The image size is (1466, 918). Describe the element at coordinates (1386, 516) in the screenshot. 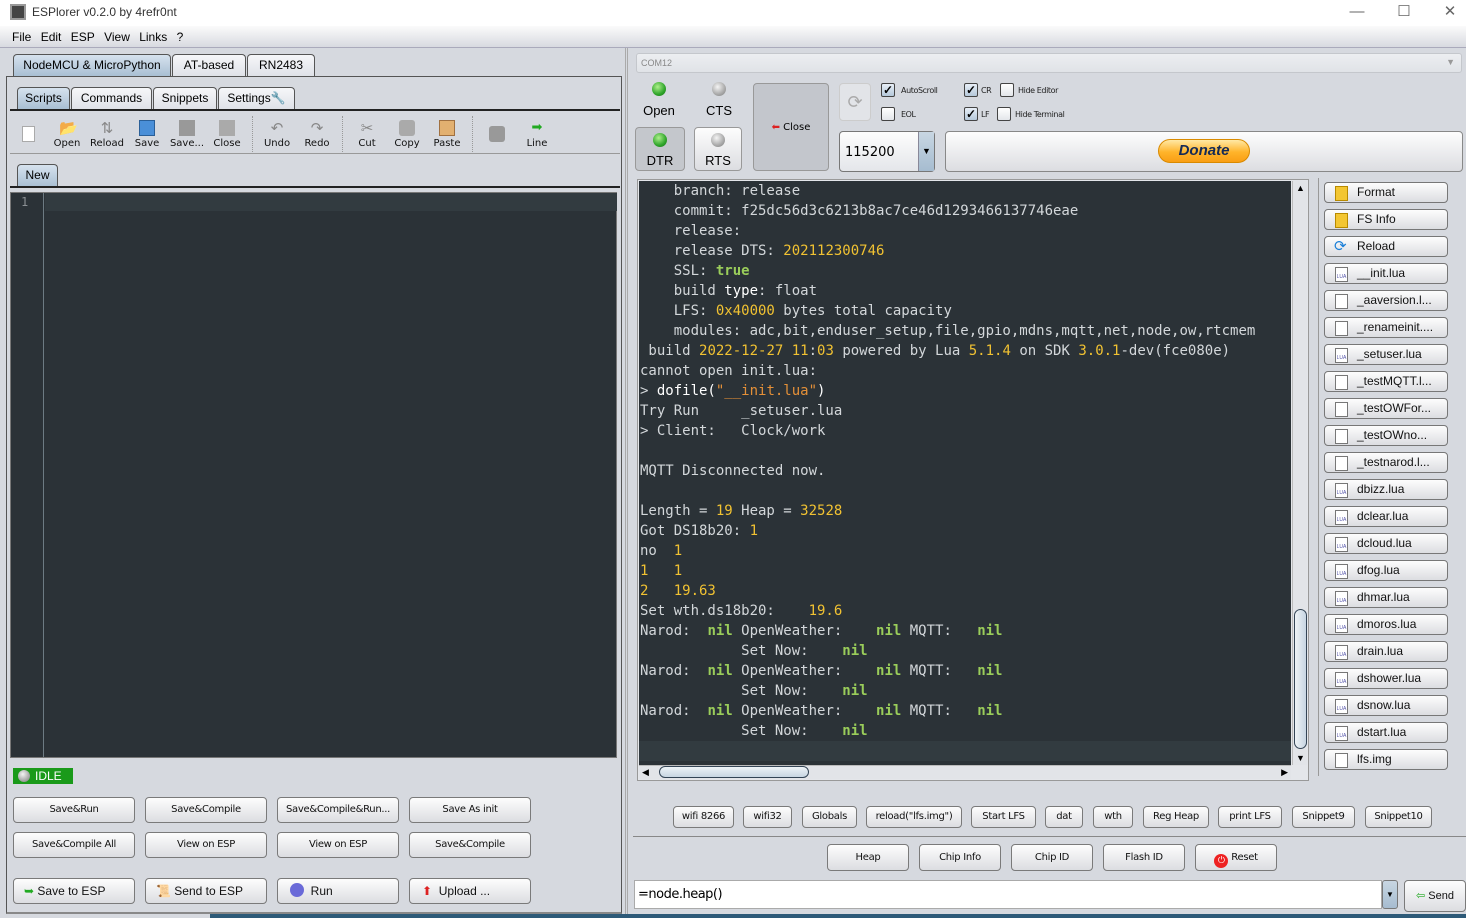

I see `file-button: LUA dclear.lua` at that location.